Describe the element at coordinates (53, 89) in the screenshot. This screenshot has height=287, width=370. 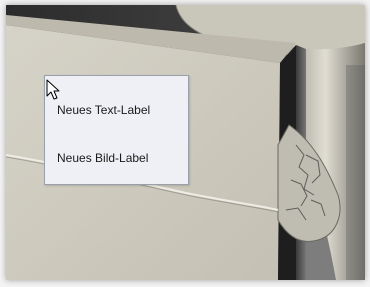
I see `arrow-cursor-icon` at that location.